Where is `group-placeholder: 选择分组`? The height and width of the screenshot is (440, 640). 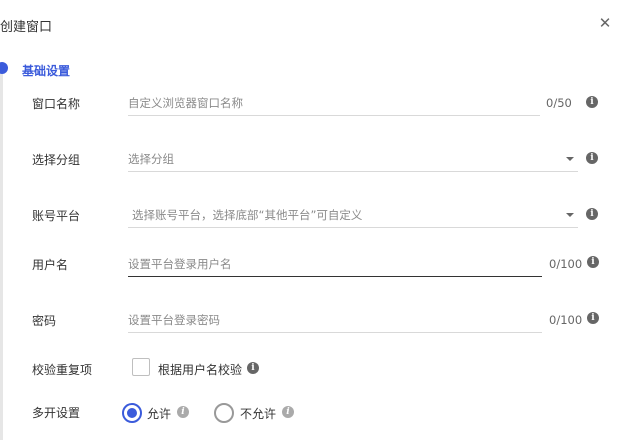
group-placeholder: 选择分组 is located at coordinates (151, 159).